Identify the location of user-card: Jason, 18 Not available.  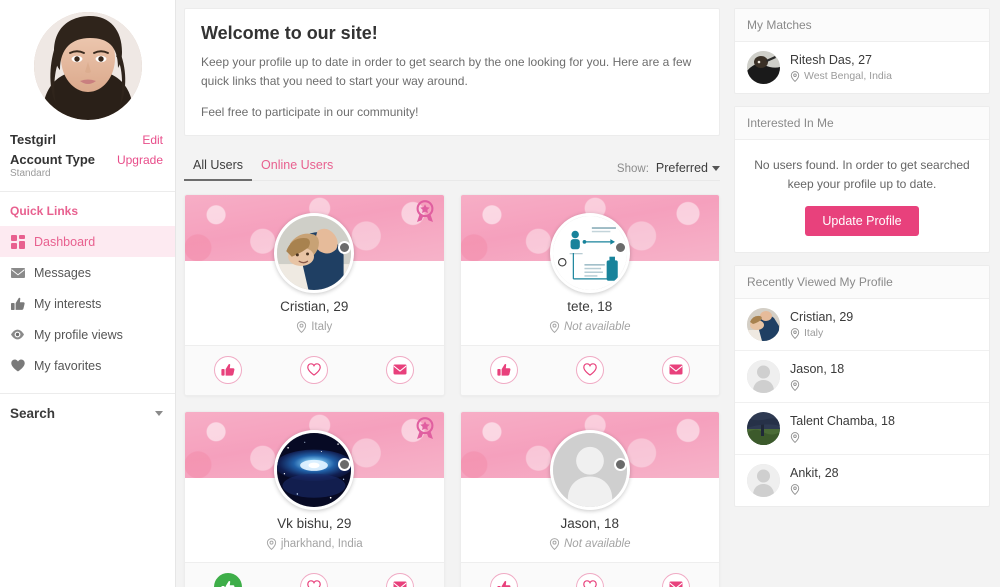
(589, 498).